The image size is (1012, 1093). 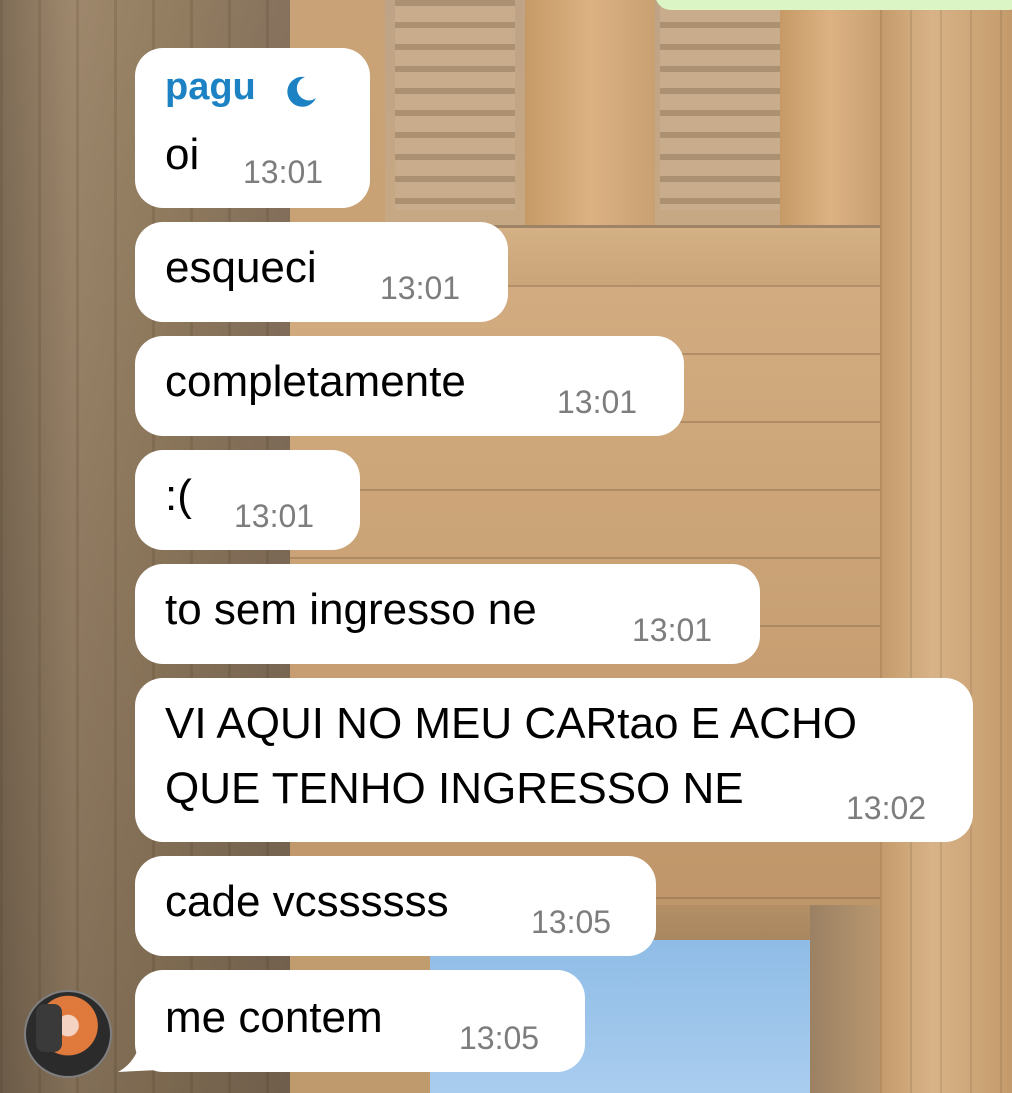 What do you see at coordinates (321, 272) in the screenshot?
I see `message-bubble: esqueci 13:01` at bounding box center [321, 272].